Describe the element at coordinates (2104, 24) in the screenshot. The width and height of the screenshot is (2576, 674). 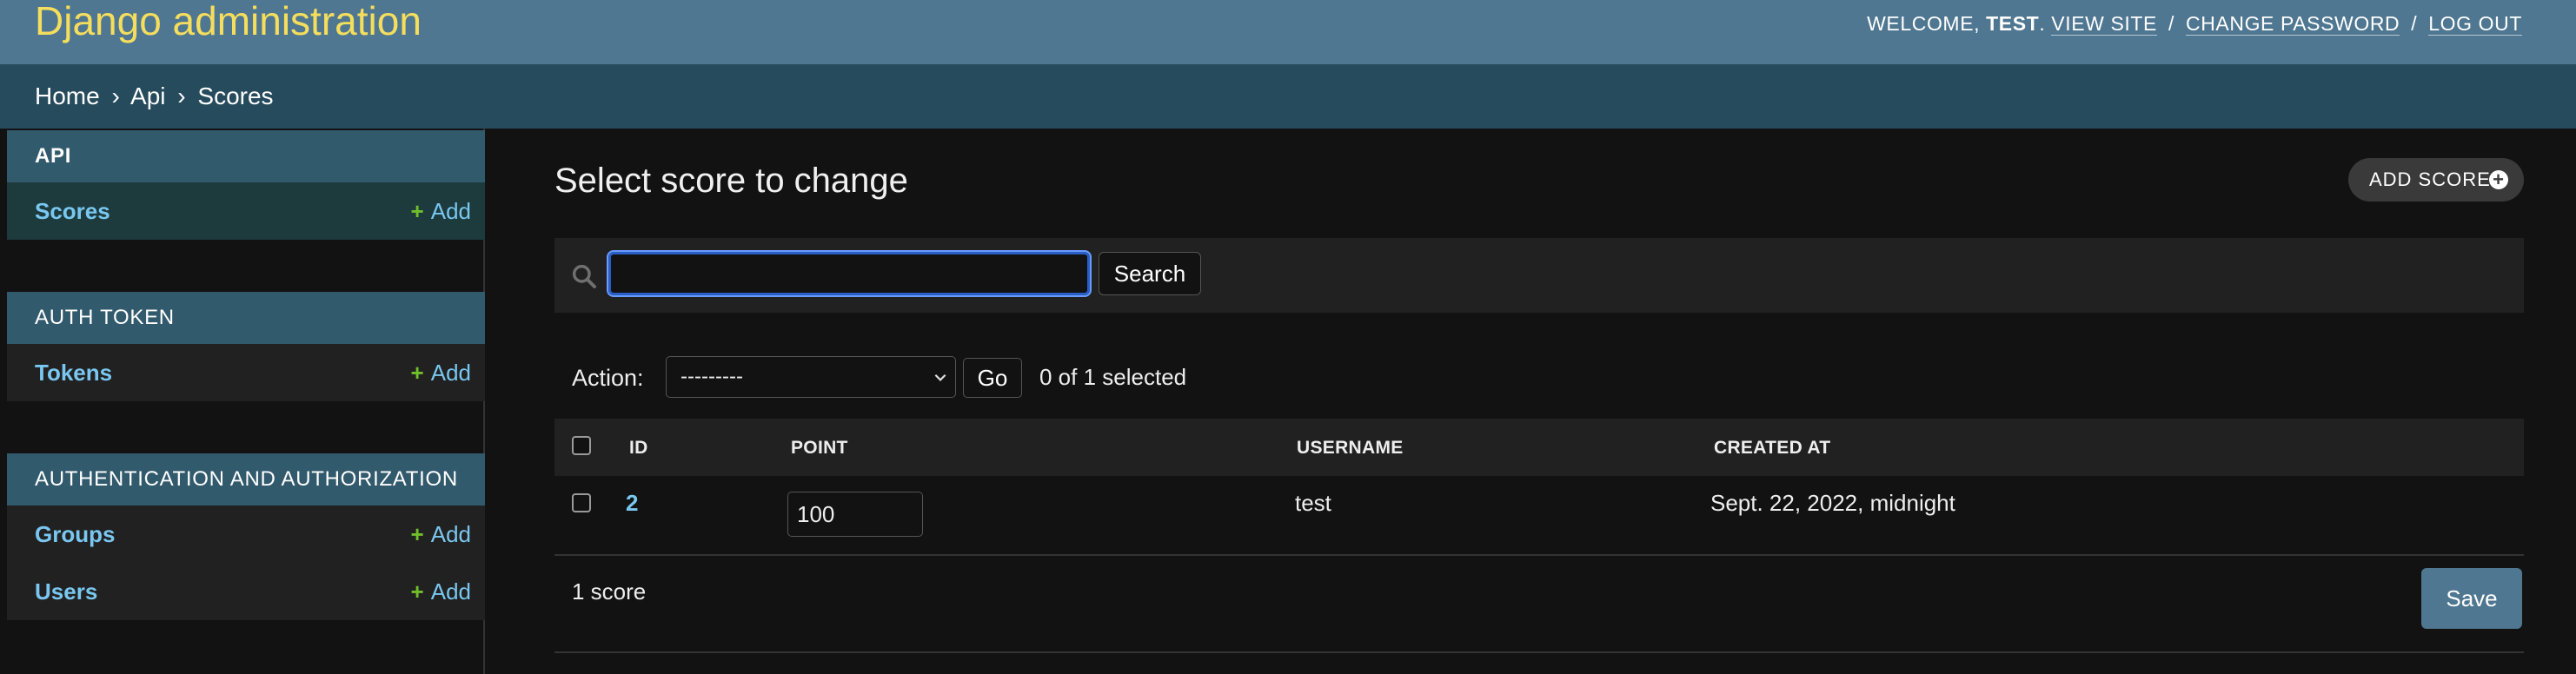
I see `view-site-link: VIEW SITE` at that location.